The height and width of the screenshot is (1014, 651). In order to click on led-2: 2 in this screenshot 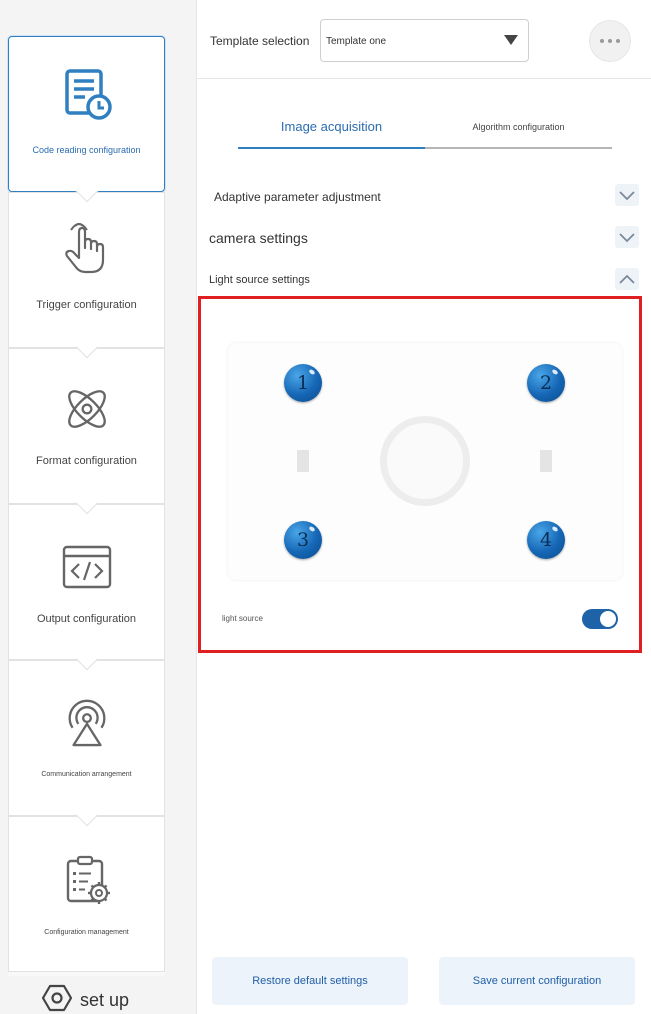, I will do `click(546, 383)`.